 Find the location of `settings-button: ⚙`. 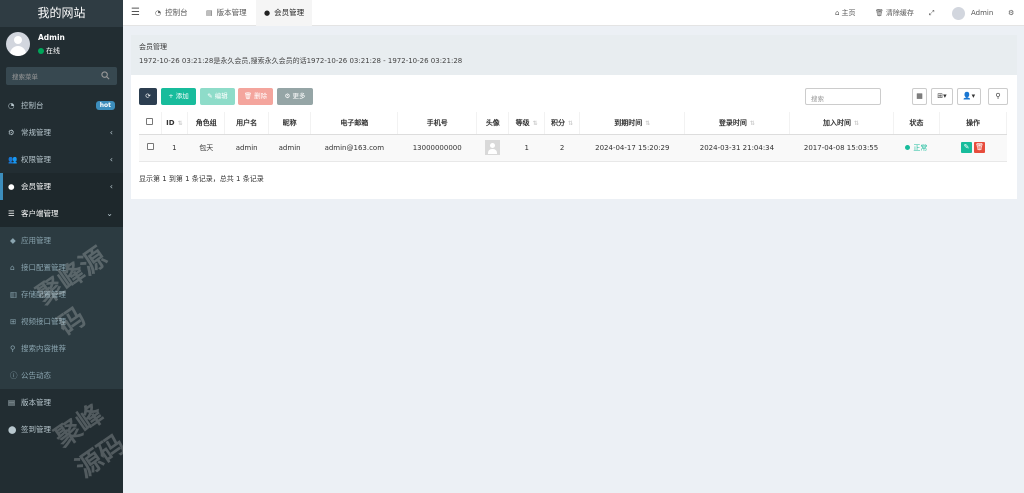

settings-button: ⚙ is located at coordinates (1011, 13).